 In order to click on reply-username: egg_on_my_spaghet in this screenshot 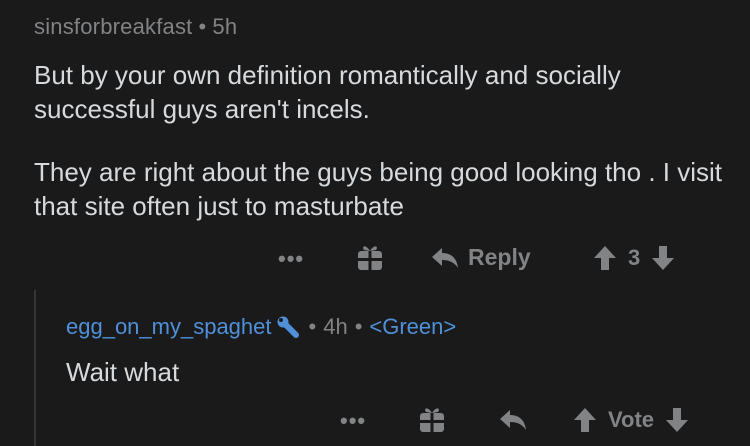, I will do `click(169, 327)`.